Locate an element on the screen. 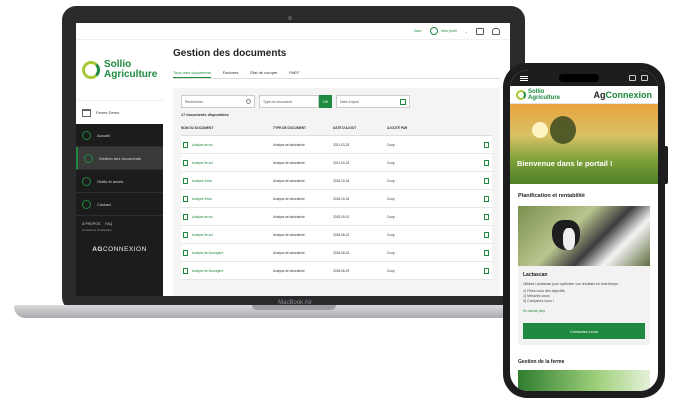 Image resolution: width=700 pixels, height=400 pixels. document-date: 2018-08-02 is located at coordinates (341, 252).